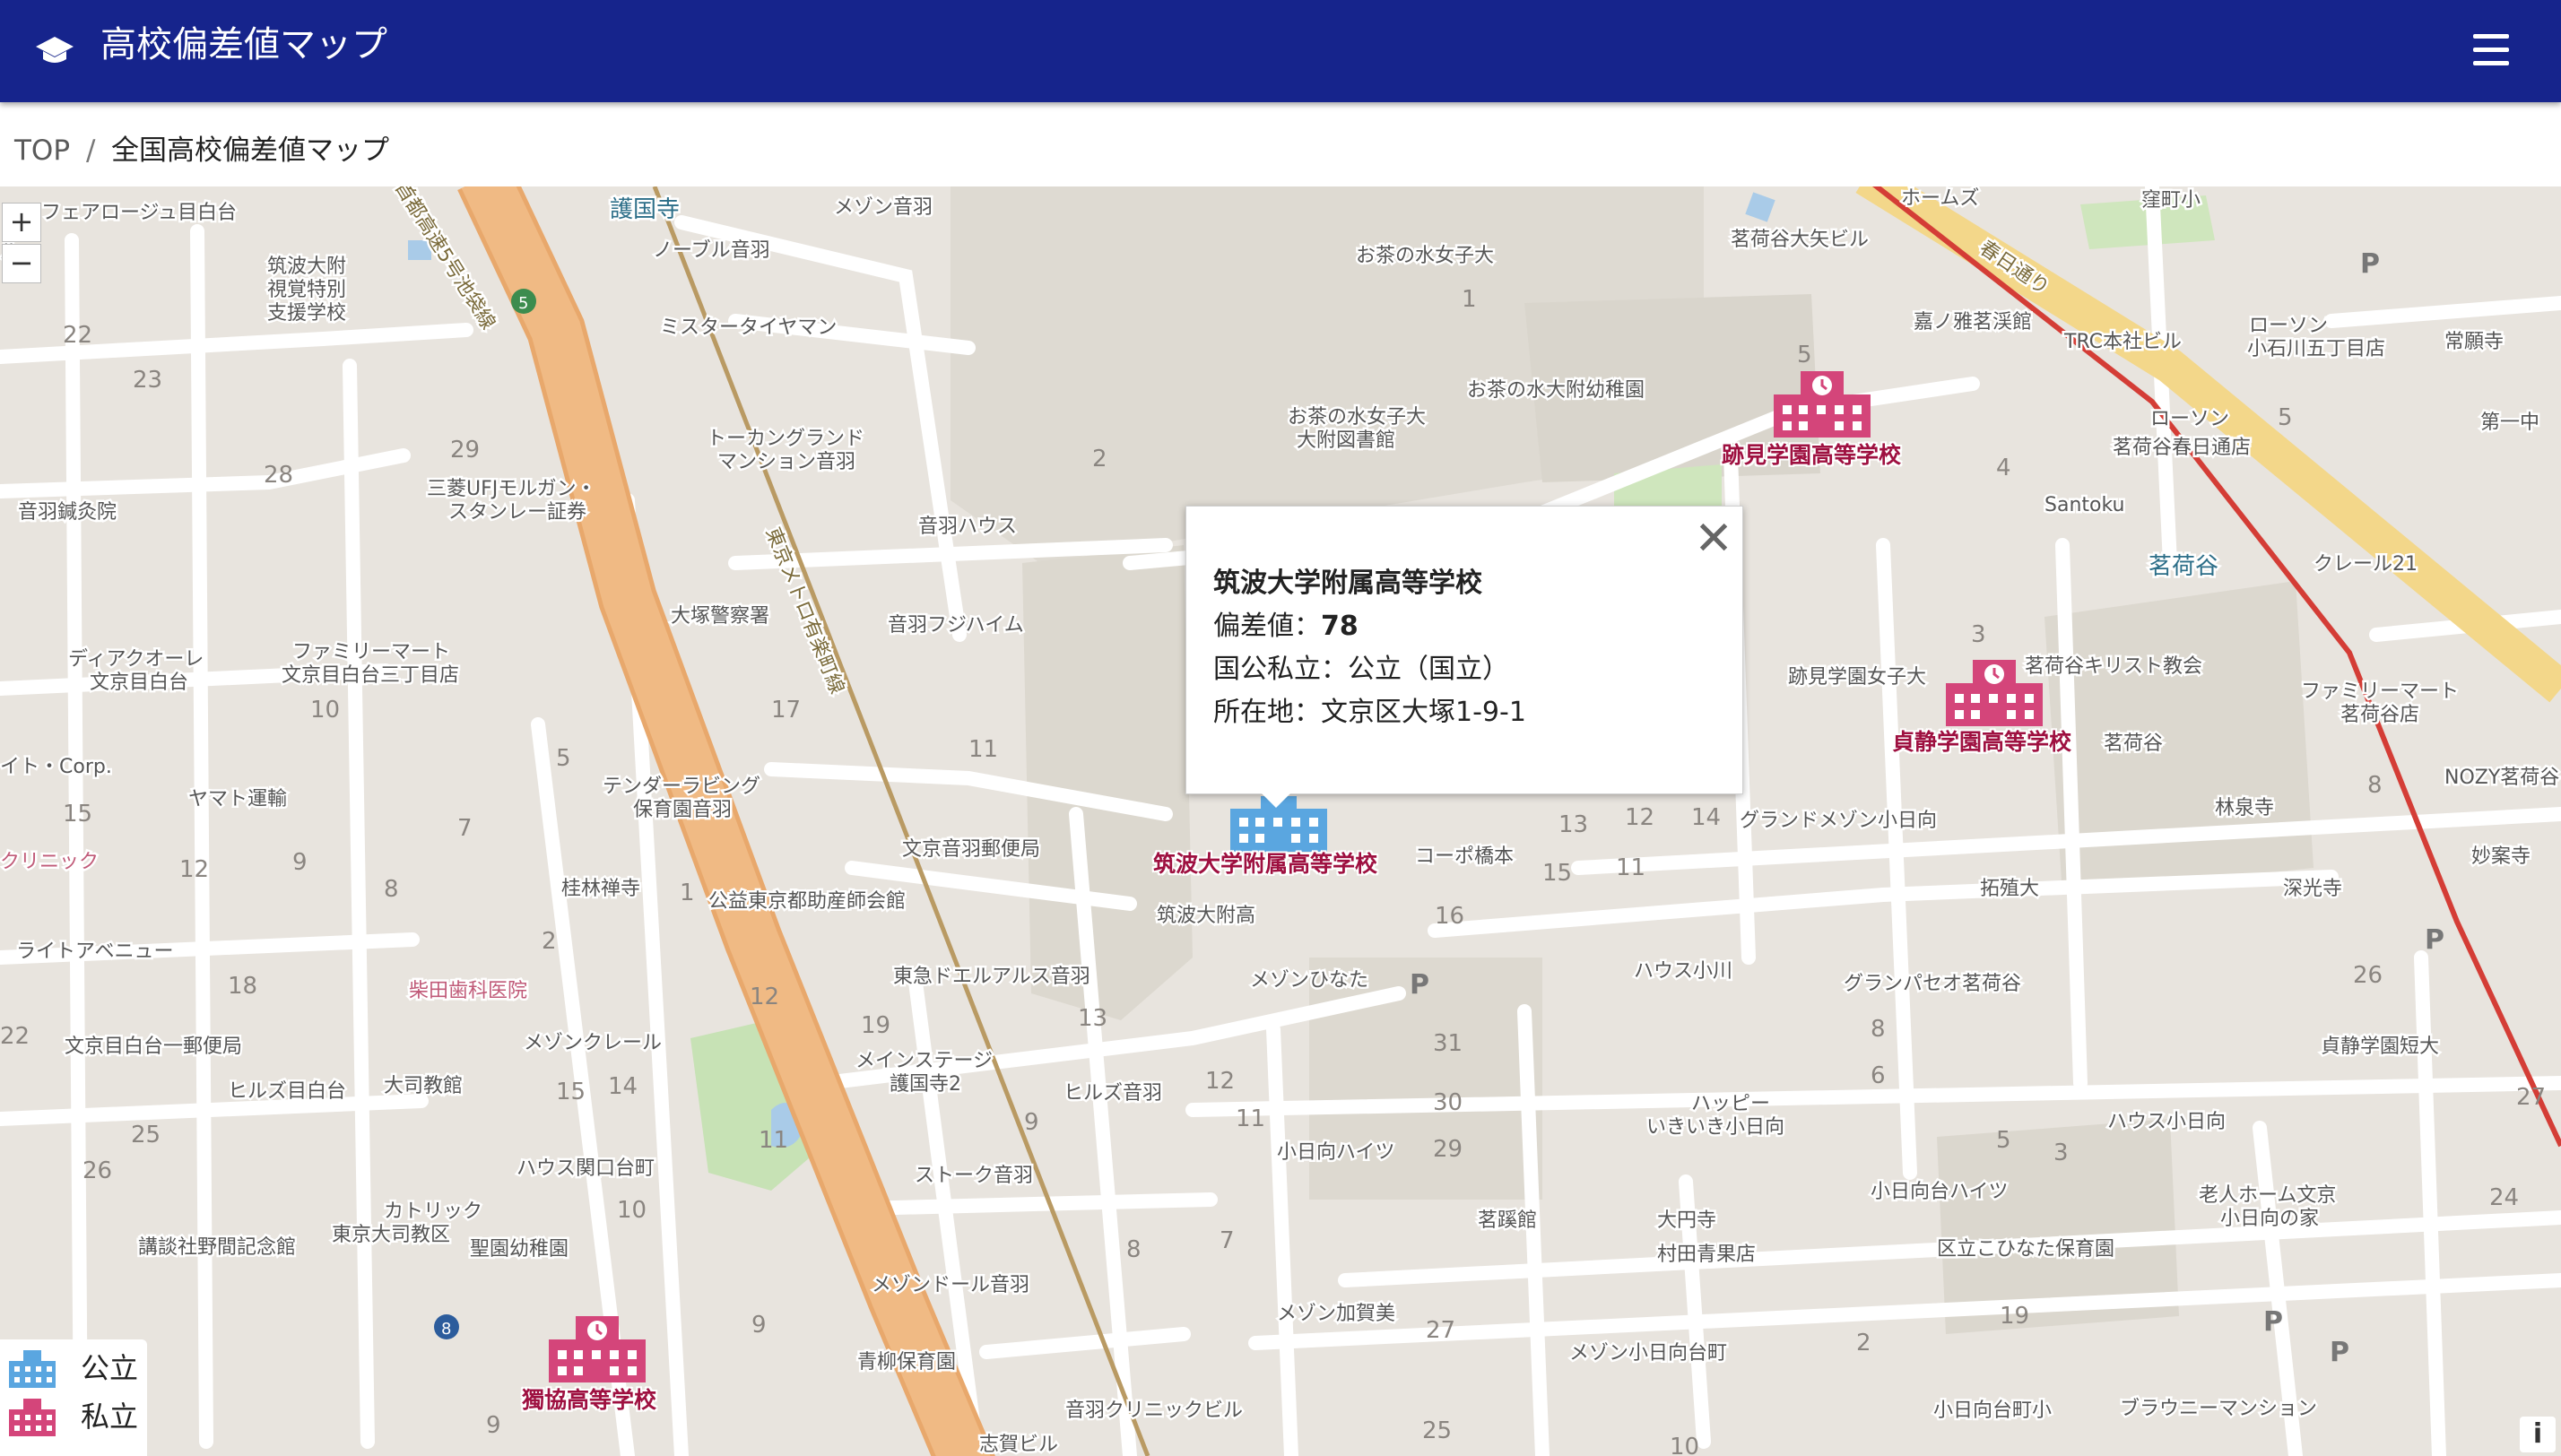 Image resolution: width=2561 pixels, height=1456 pixels. Describe the element at coordinates (77, 335) in the screenshot. I see `svg-text: 22` at that location.